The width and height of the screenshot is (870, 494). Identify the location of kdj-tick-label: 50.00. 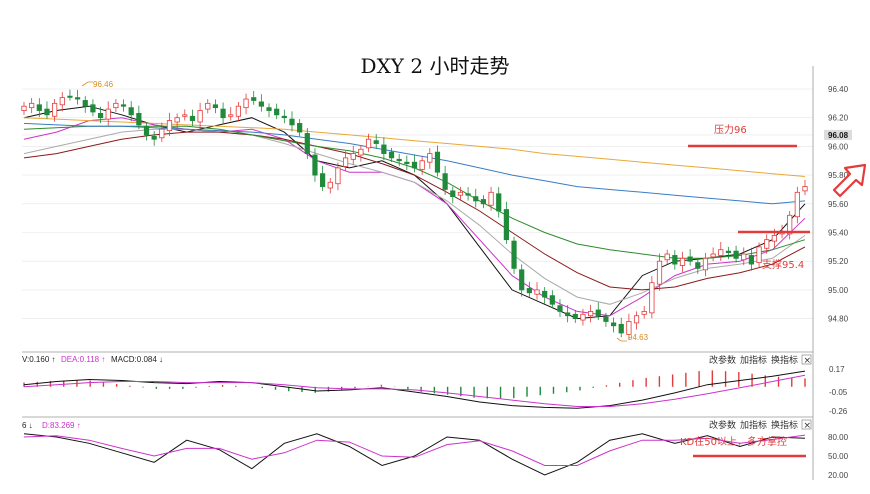
(838, 456).